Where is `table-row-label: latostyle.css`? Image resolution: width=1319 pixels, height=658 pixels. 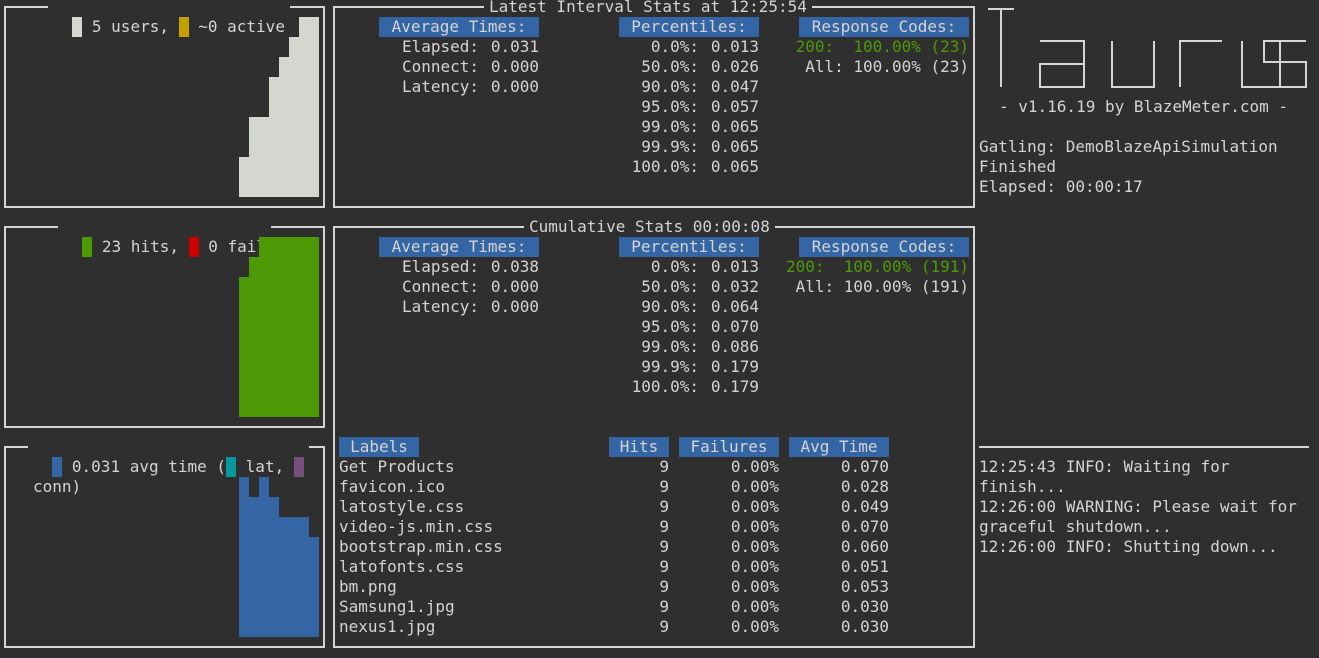 table-row-label: latostyle.css is located at coordinates (402, 506).